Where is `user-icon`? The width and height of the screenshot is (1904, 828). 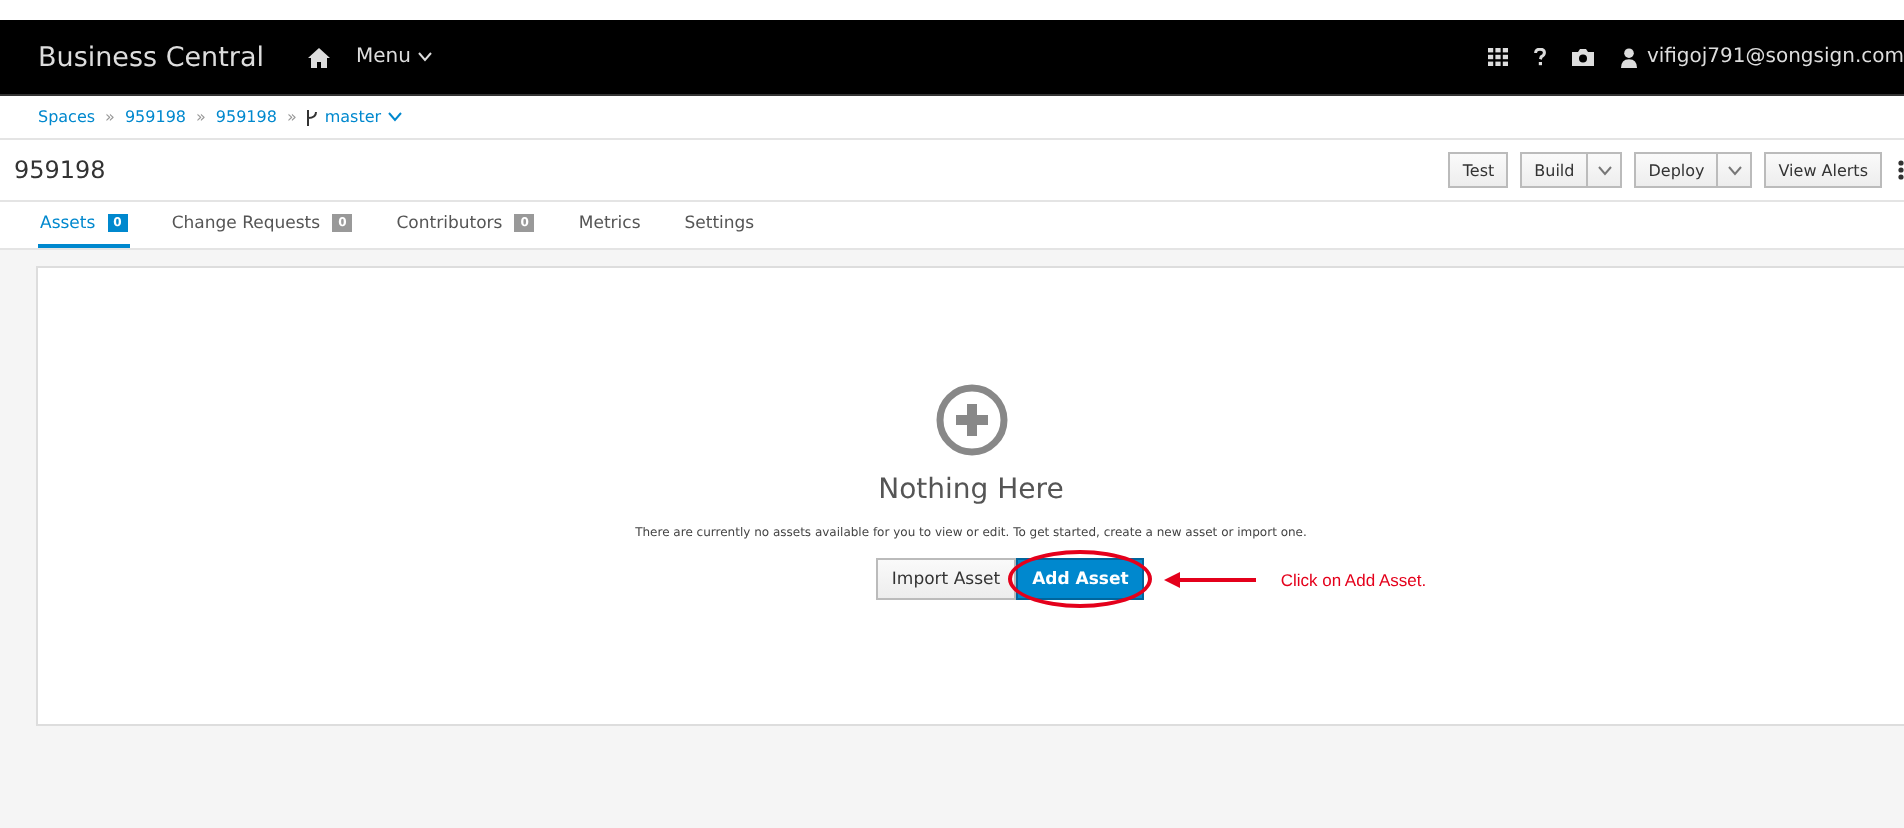
user-icon is located at coordinates (1629, 57).